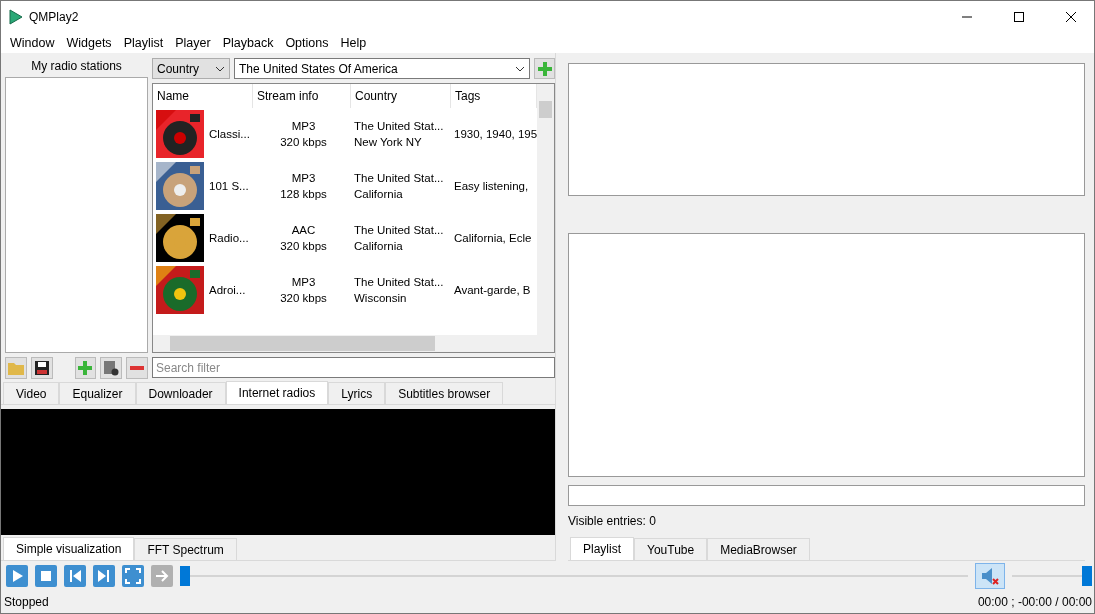  I want to click on volume-slider, so click(1052, 576).